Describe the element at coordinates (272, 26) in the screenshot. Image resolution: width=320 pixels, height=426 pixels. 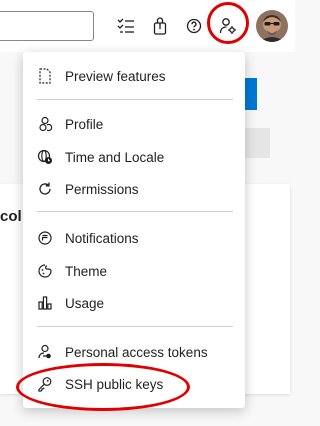
I see `avatar` at that location.